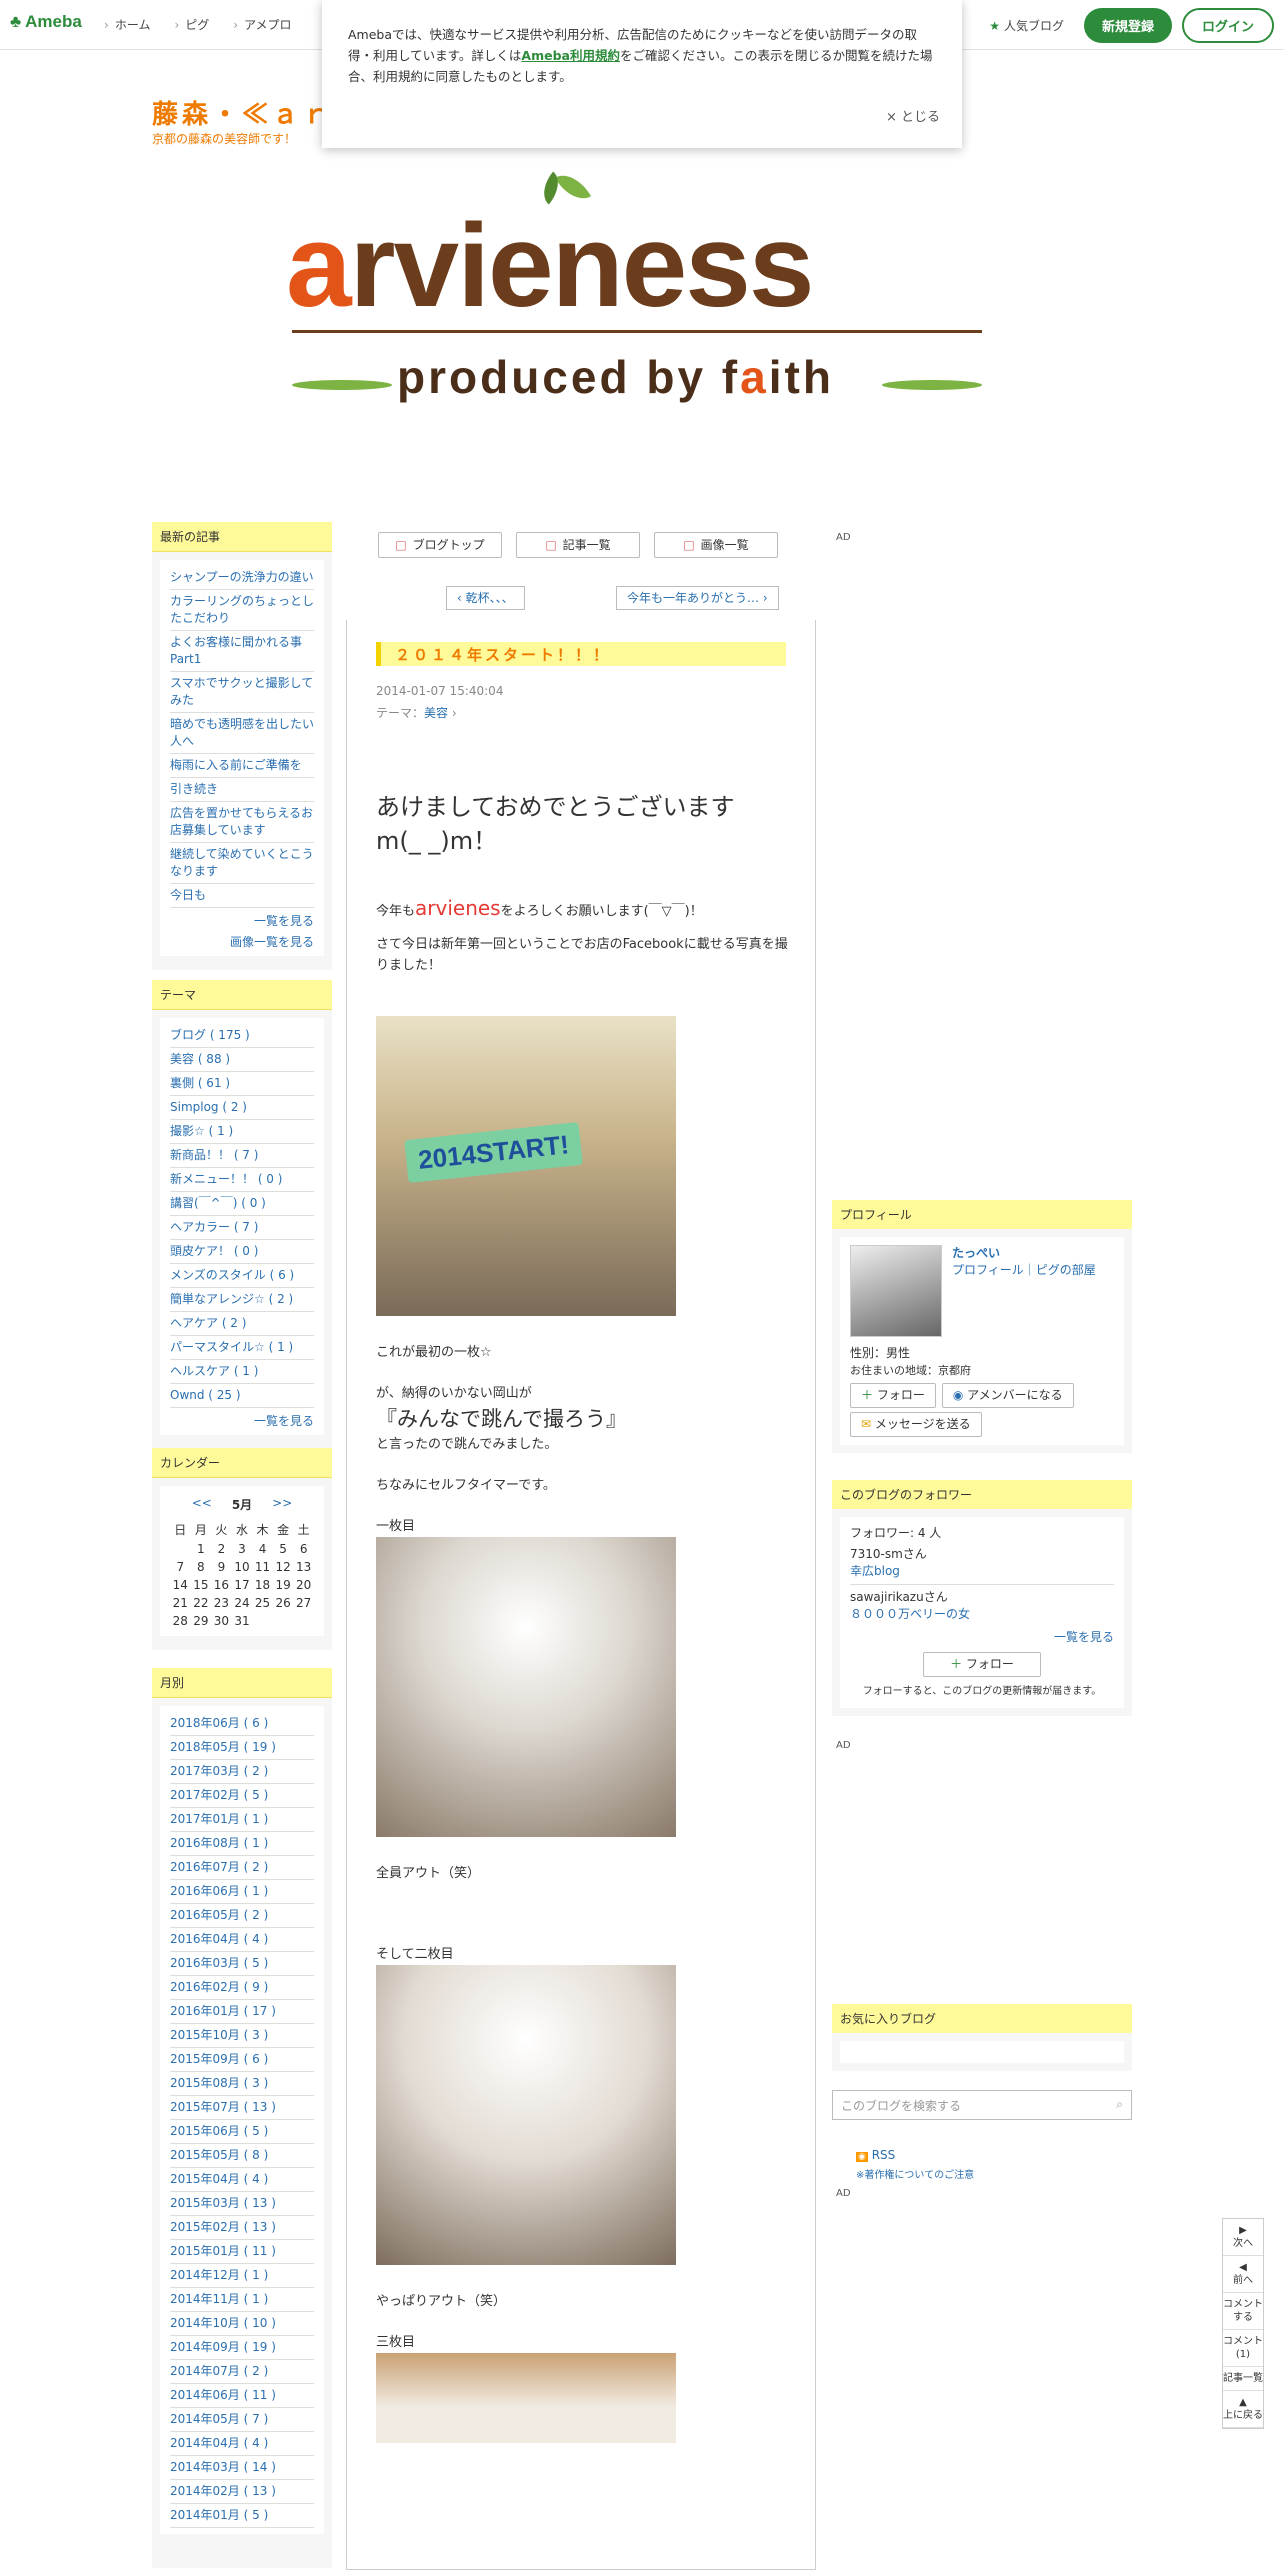  What do you see at coordinates (716, 545) in the screenshot?
I see `image-list-button: 画像一覧` at bounding box center [716, 545].